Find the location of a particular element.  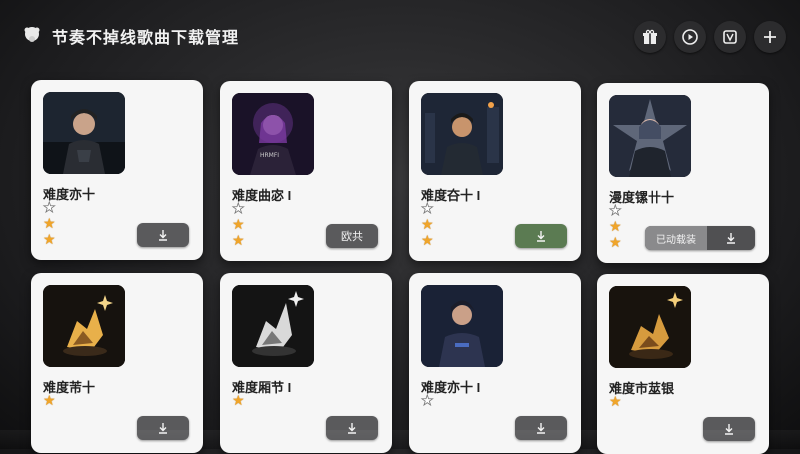

song-card: 漫度镙卄十 ★ ★ ★ 已动载装 is located at coordinates (683, 173).